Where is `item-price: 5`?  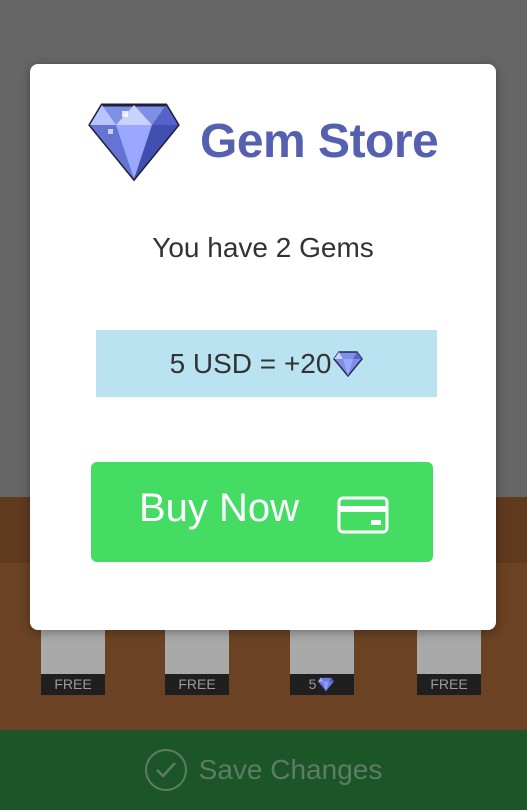
item-price: 5 is located at coordinates (322, 684).